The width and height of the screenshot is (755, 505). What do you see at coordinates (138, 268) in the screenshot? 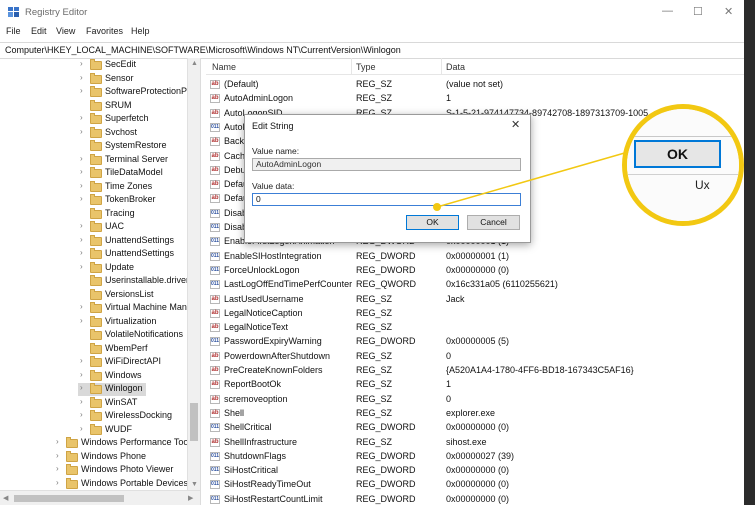
I see `tree-item: › Update` at bounding box center [138, 268].